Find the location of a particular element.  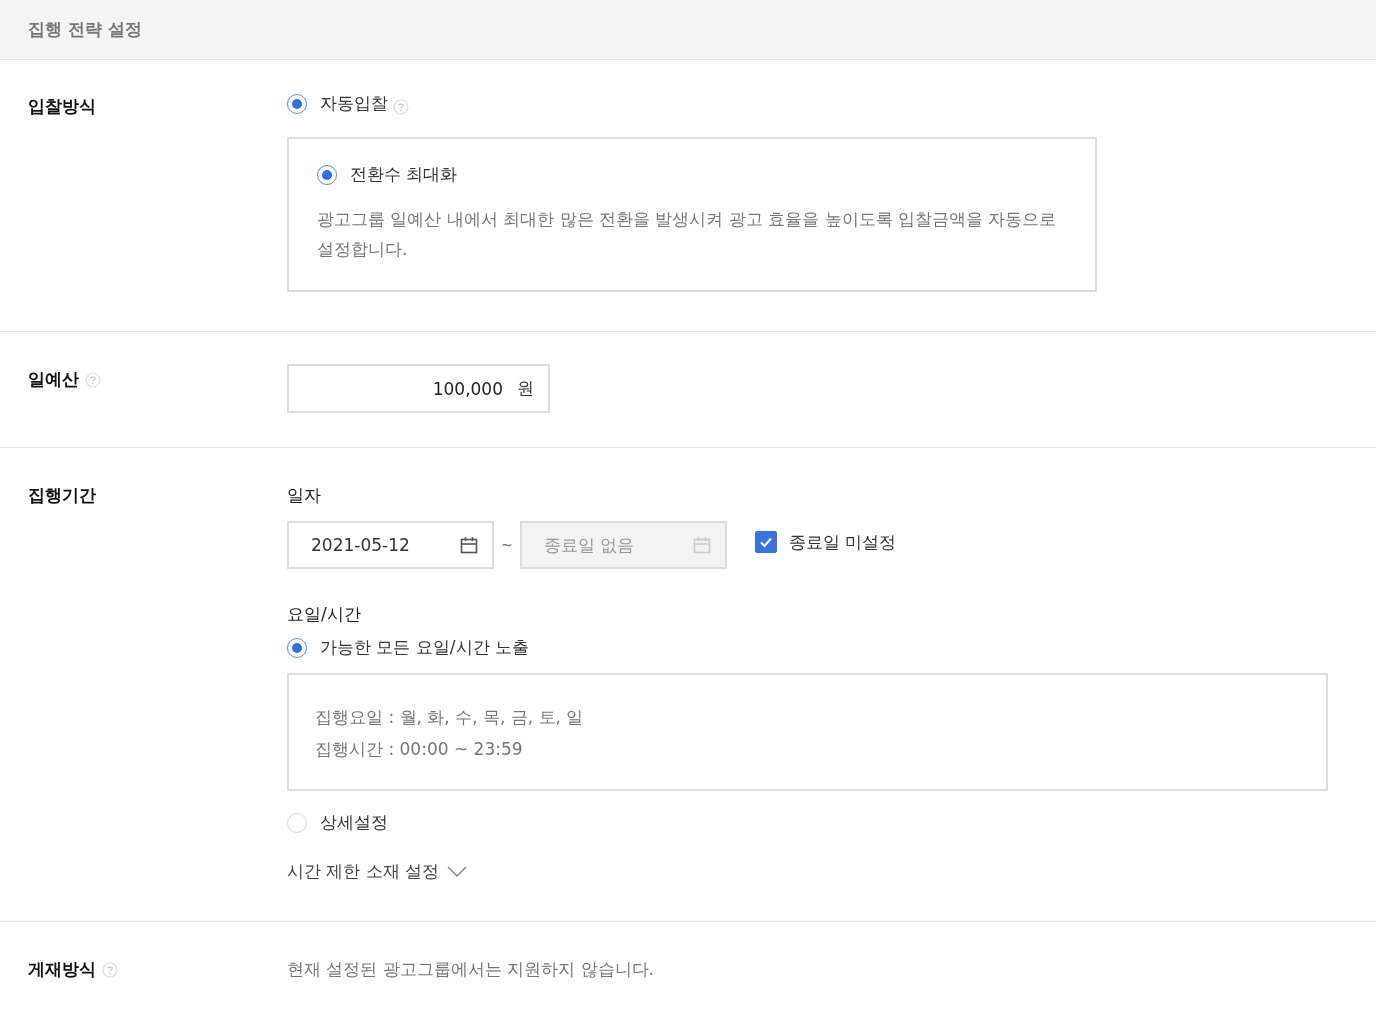

radio-label: 상세설정 is located at coordinates (354, 822).